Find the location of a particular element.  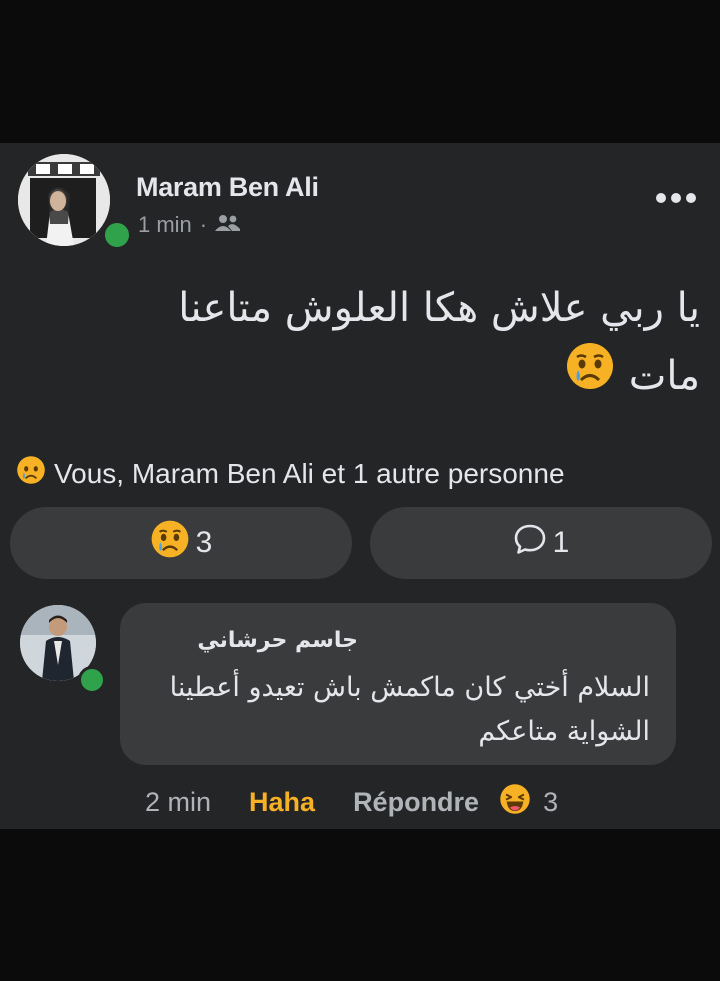

comment-reaction-number: 3 is located at coordinates (551, 802).